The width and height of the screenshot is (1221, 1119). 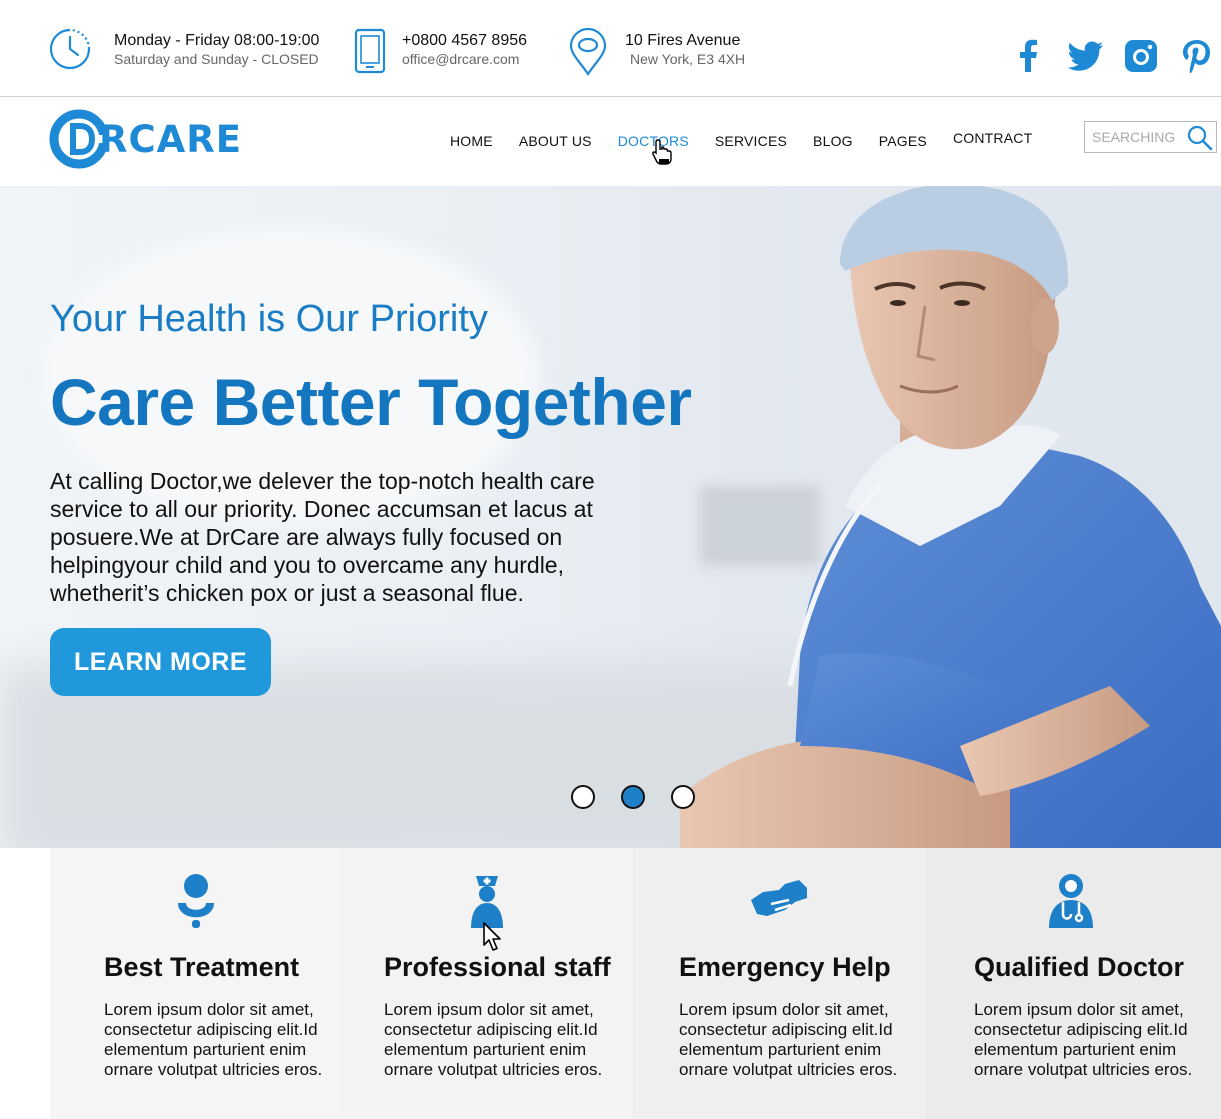 I want to click on treatment-icon, so click(x=196, y=900).